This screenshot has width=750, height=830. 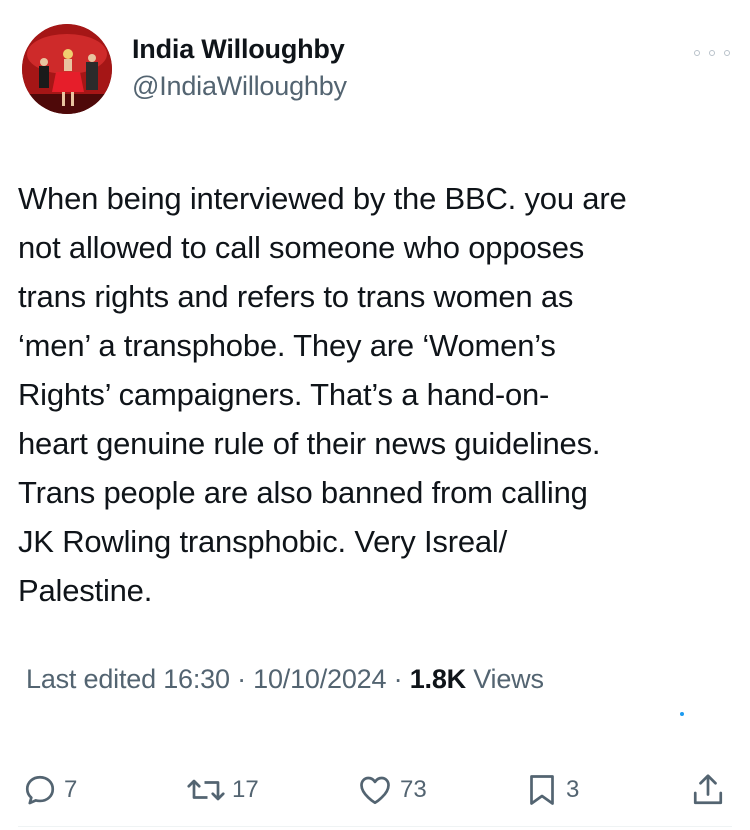 I want to click on author-names: India Willoughby @IndiaWilloughby, so click(x=239, y=68).